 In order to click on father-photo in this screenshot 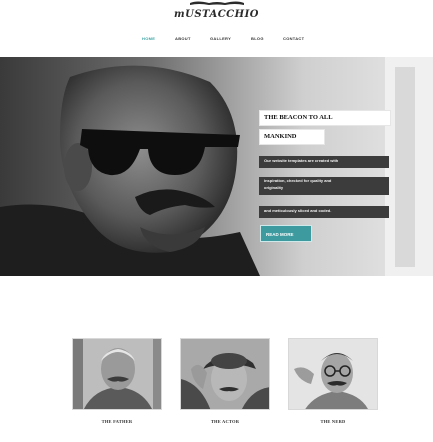, I will do `click(117, 374)`.